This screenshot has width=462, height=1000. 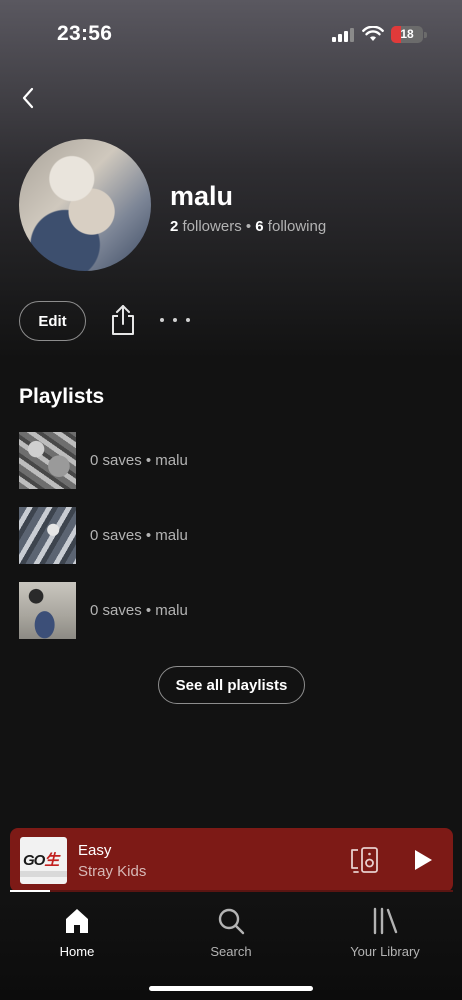 I want to click on nav-library: Your Library, so click(x=385, y=936).